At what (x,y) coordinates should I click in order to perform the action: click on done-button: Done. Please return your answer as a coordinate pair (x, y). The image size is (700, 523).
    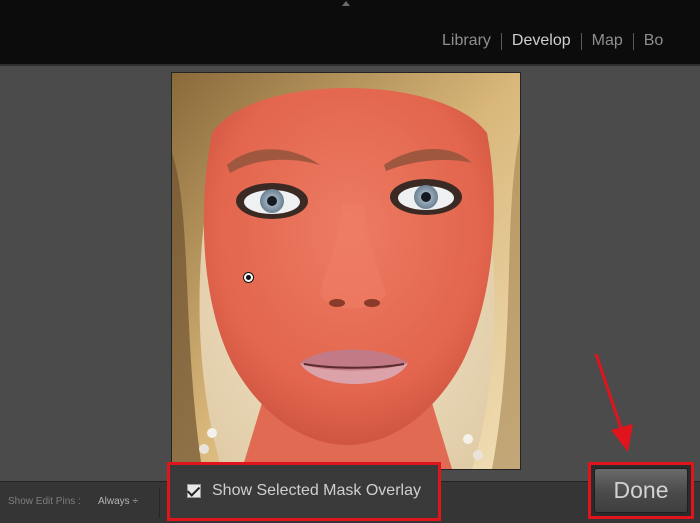
    Looking at the image, I should click on (641, 490).